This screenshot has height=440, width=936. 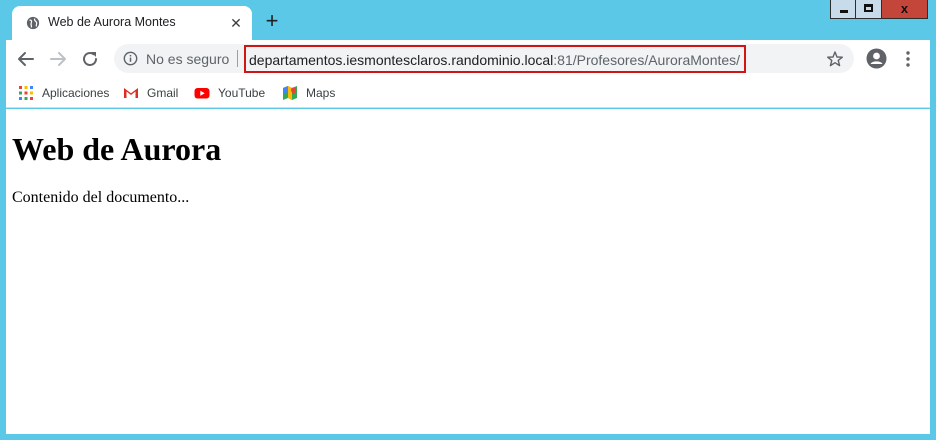 What do you see at coordinates (187, 59) in the screenshot?
I see `security-label: No es seguro` at bounding box center [187, 59].